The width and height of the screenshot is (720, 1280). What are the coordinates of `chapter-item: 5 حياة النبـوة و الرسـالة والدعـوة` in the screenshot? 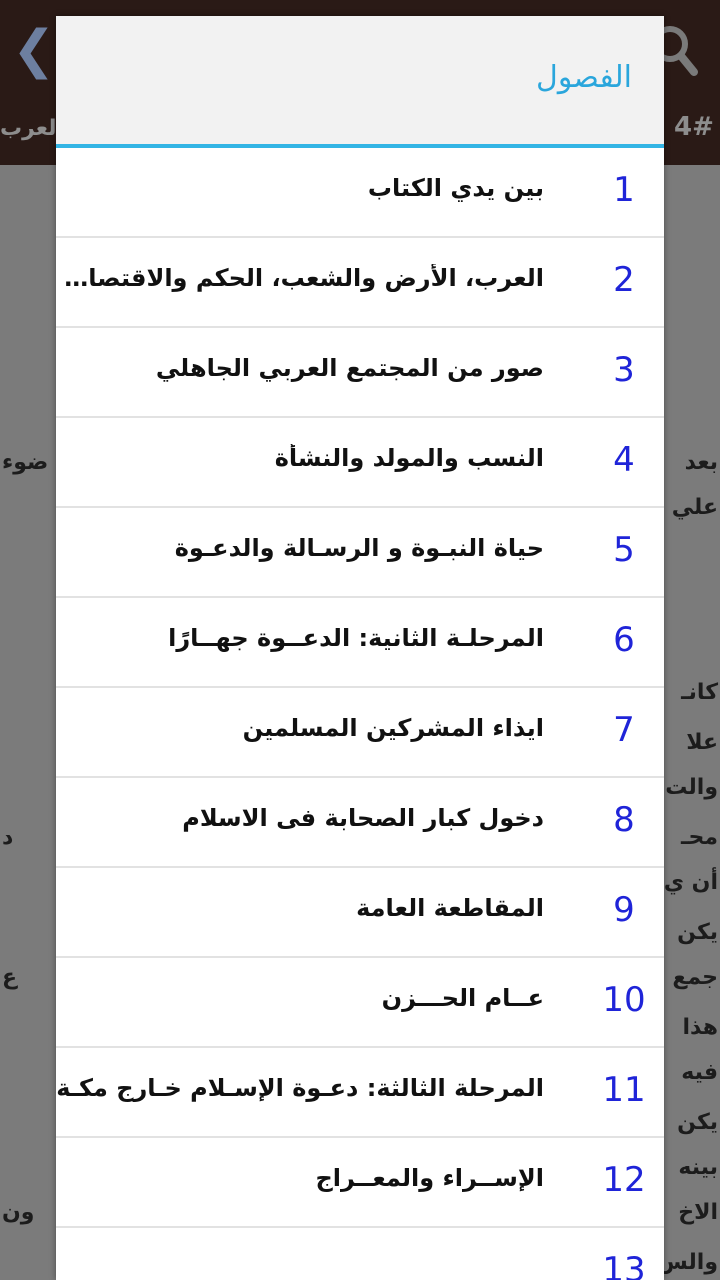 It's located at (360, 553).